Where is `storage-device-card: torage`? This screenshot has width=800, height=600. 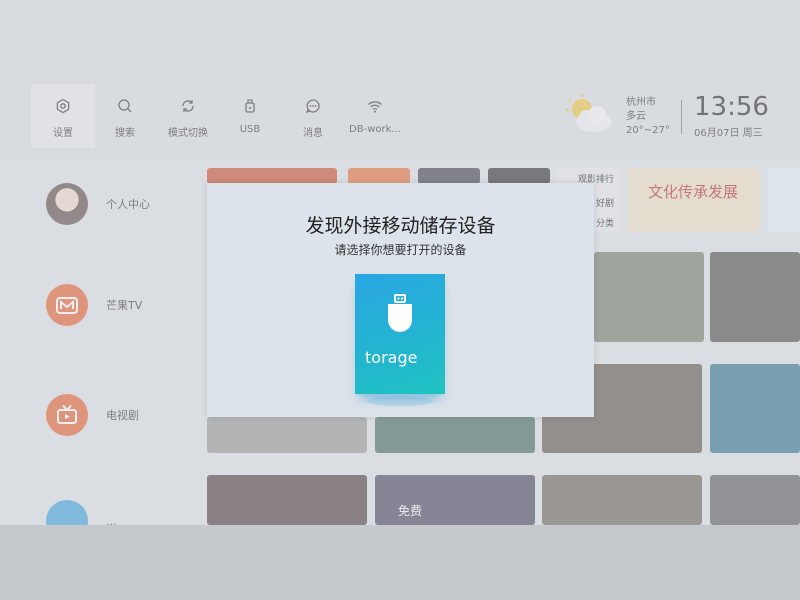
storage-device-card: torage is located at coordinates (400, 334).